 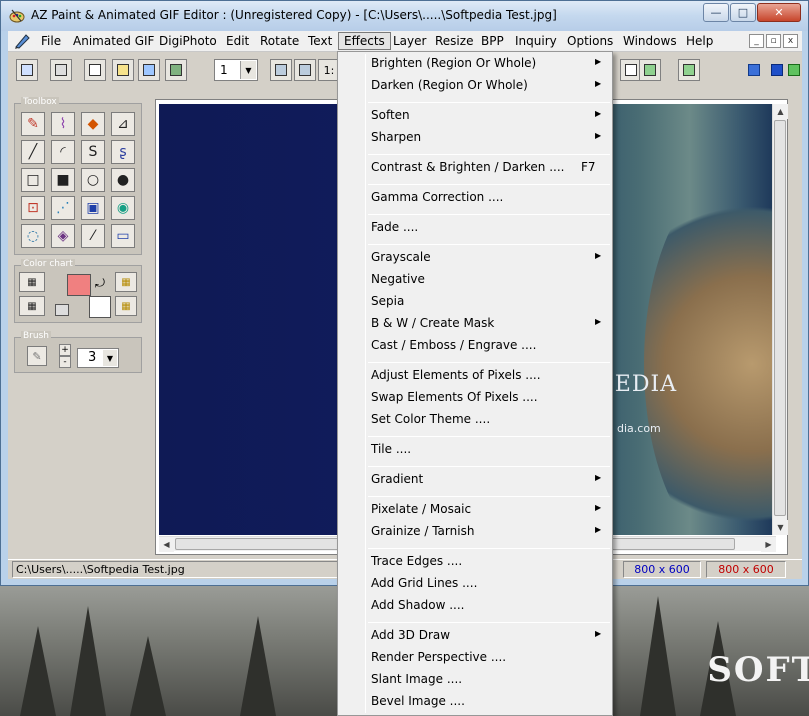 What do you see at coordinates (364, 41) in the screenshot?
I see `menu-effects: Effects` at bounding box center [364, 41].